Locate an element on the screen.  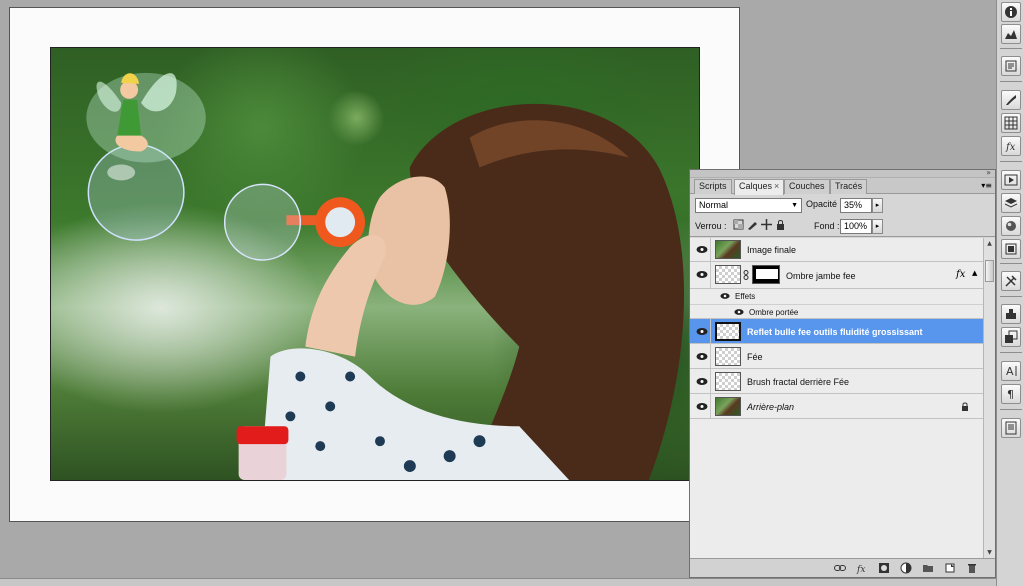
layer-name: Brush fractal derrière Fée is located at coordinates (798, 382).